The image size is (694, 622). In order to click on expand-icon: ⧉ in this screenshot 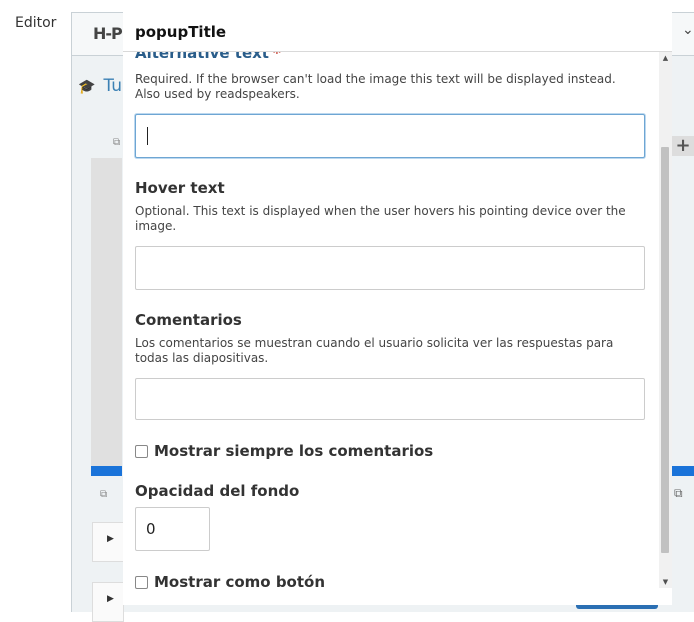, I will do `click(678, 493)`.